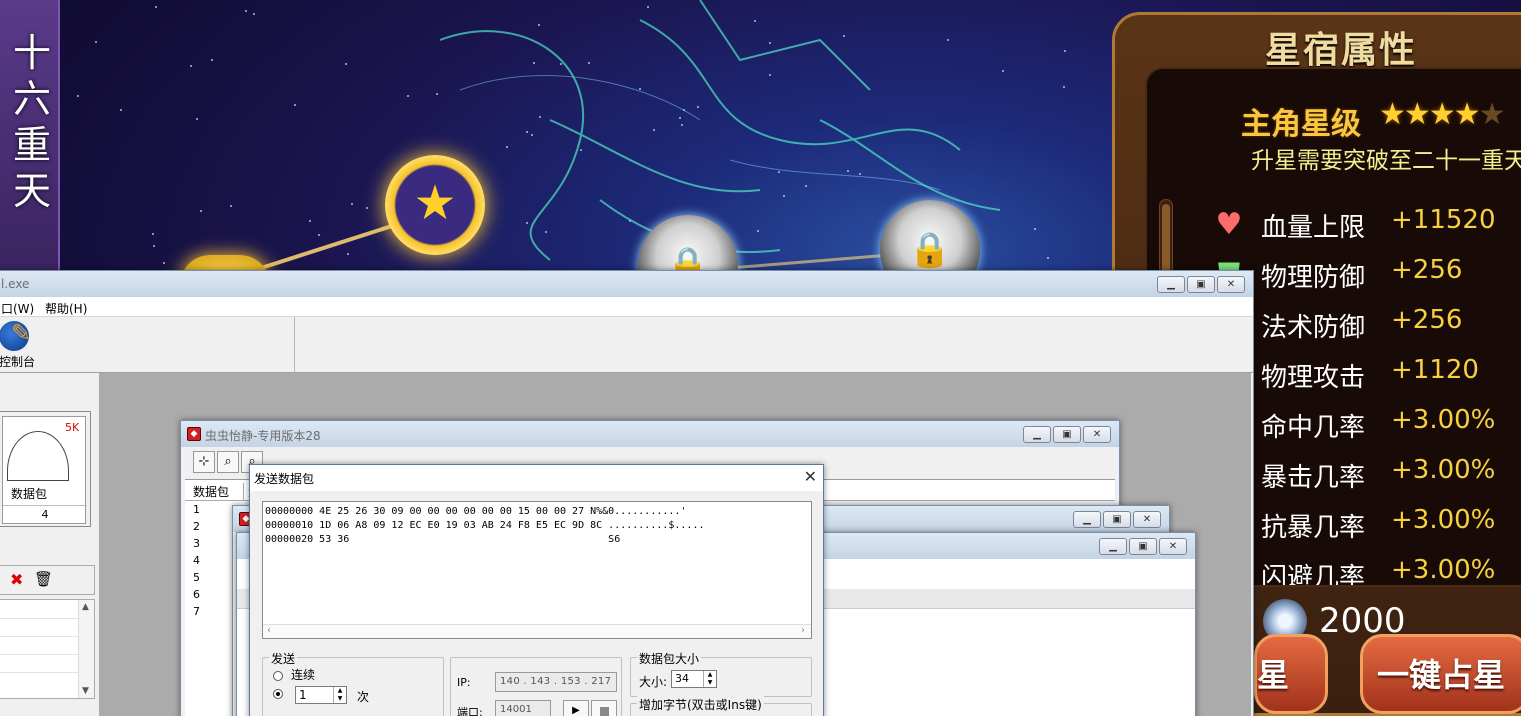 The width and height of the screenshot is (1521, 716). Describe the element at coordinates (1301, 124) in the screenshot. I see `star-level-label: 主角星级` at that location.